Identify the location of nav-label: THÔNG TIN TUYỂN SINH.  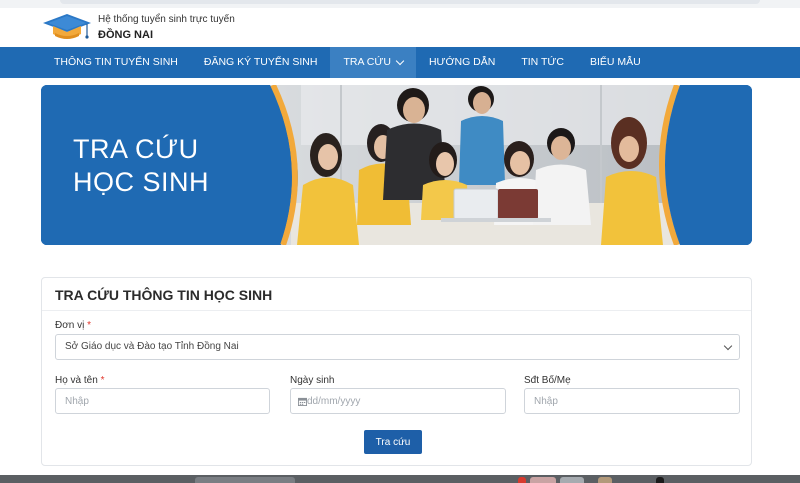
(116, 62).